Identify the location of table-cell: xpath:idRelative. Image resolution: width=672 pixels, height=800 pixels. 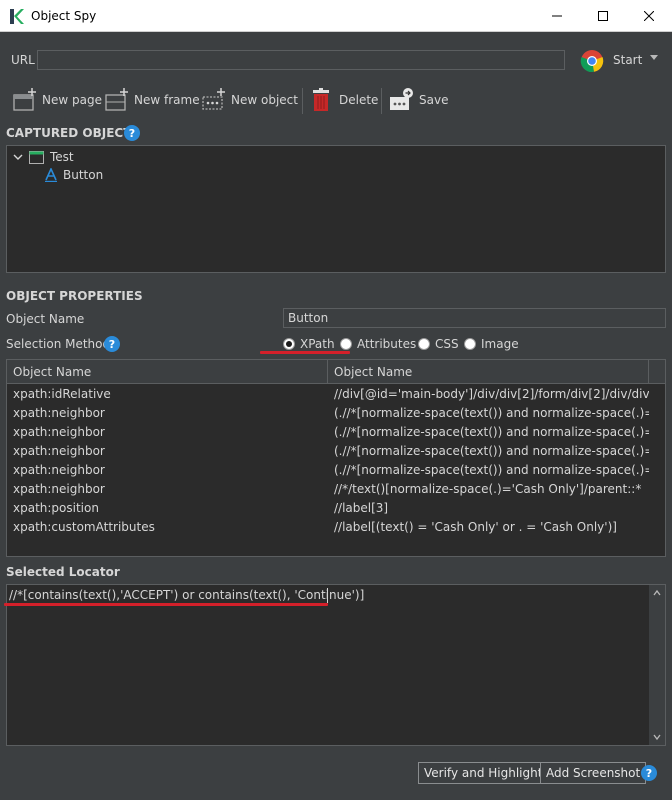
(167, 394).